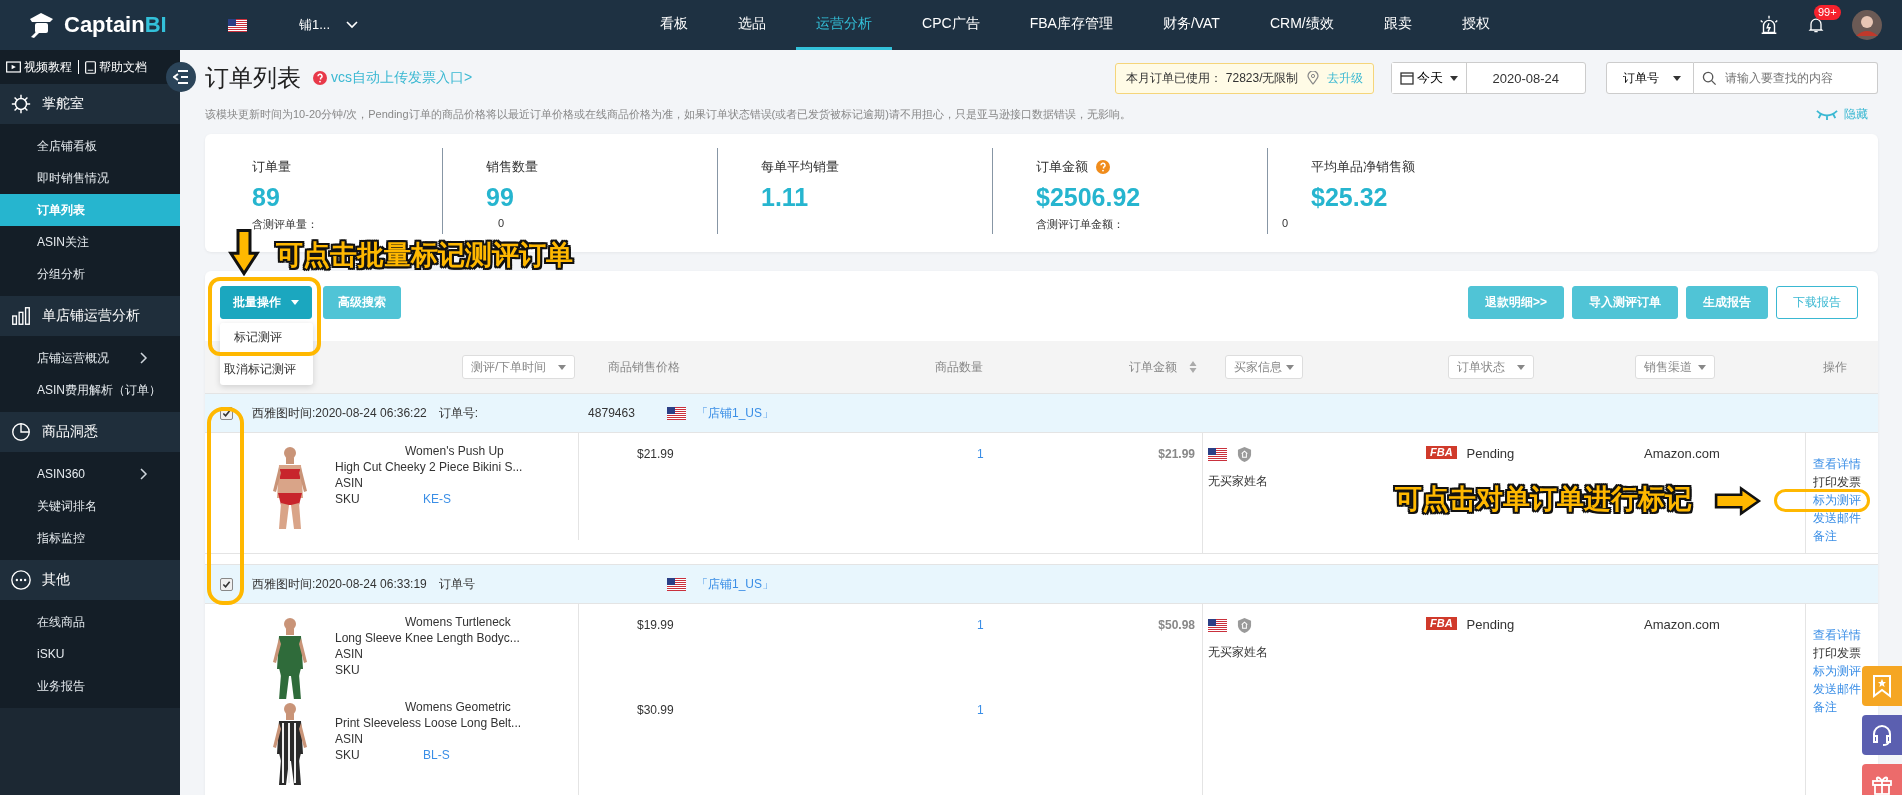 The height and width of the screenshot is (795, 1902). I want to click on search-box: 请输入要查找的内容, so click(1786, 78).